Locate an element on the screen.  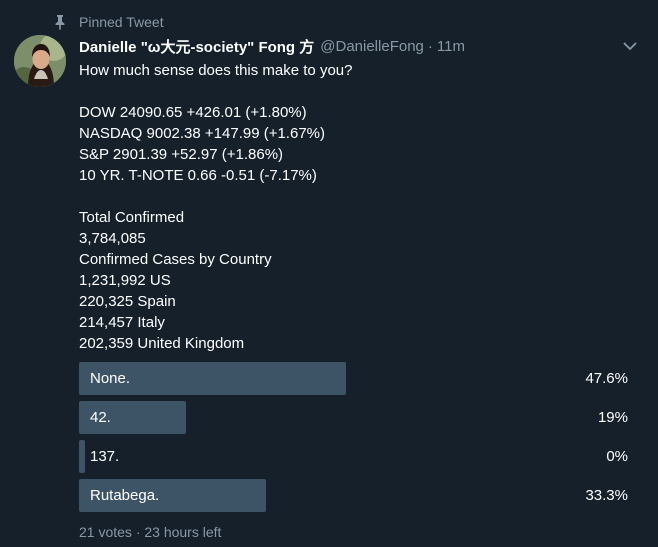
poll-option-percent: 0% is located at coordinates (617, 456).